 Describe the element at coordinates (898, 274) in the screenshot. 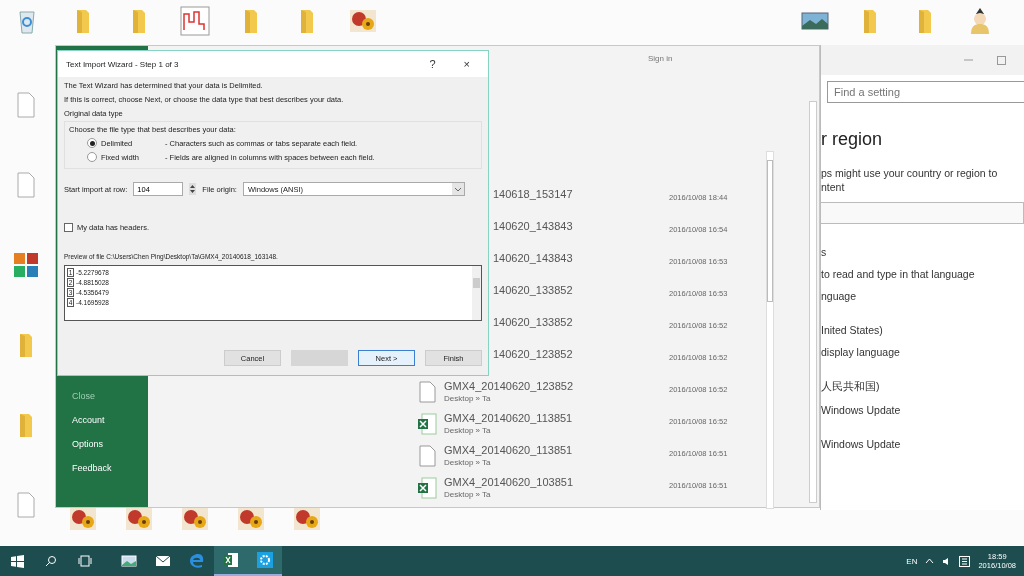

I see `settings-text: to read and type in that language` at that location.